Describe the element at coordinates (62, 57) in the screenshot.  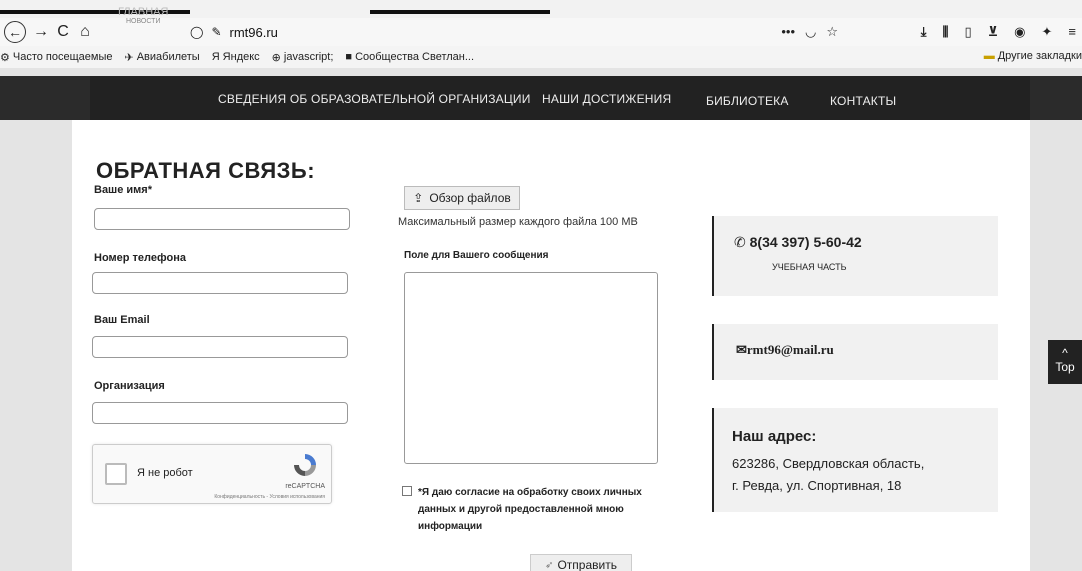
I see `bookmark-label: Часто посещаемые` at that location.